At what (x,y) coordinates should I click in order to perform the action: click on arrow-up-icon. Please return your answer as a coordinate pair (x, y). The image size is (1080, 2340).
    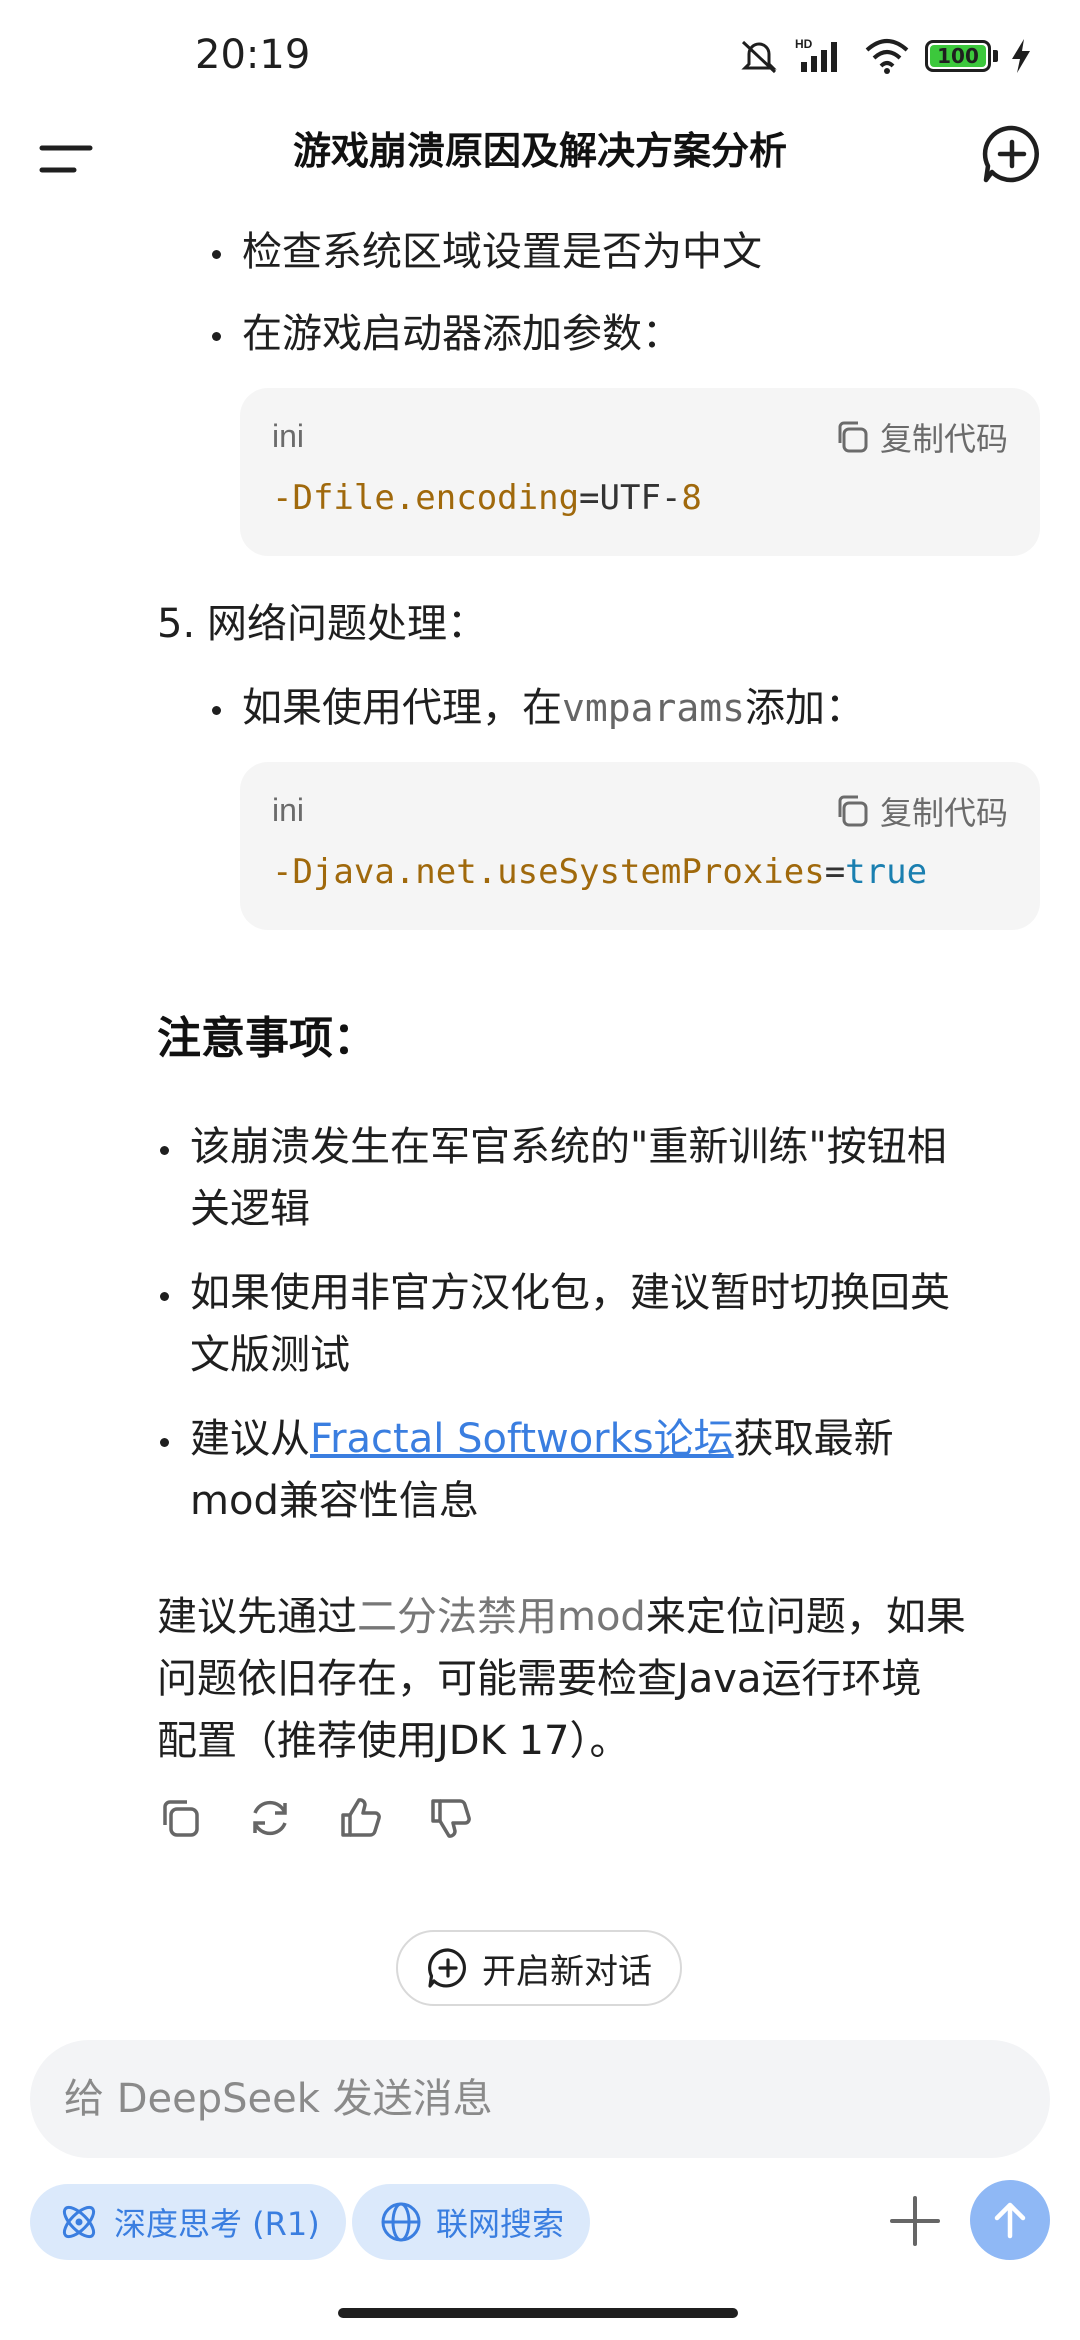
    Looking at the image, I should click on (1010, 2220).